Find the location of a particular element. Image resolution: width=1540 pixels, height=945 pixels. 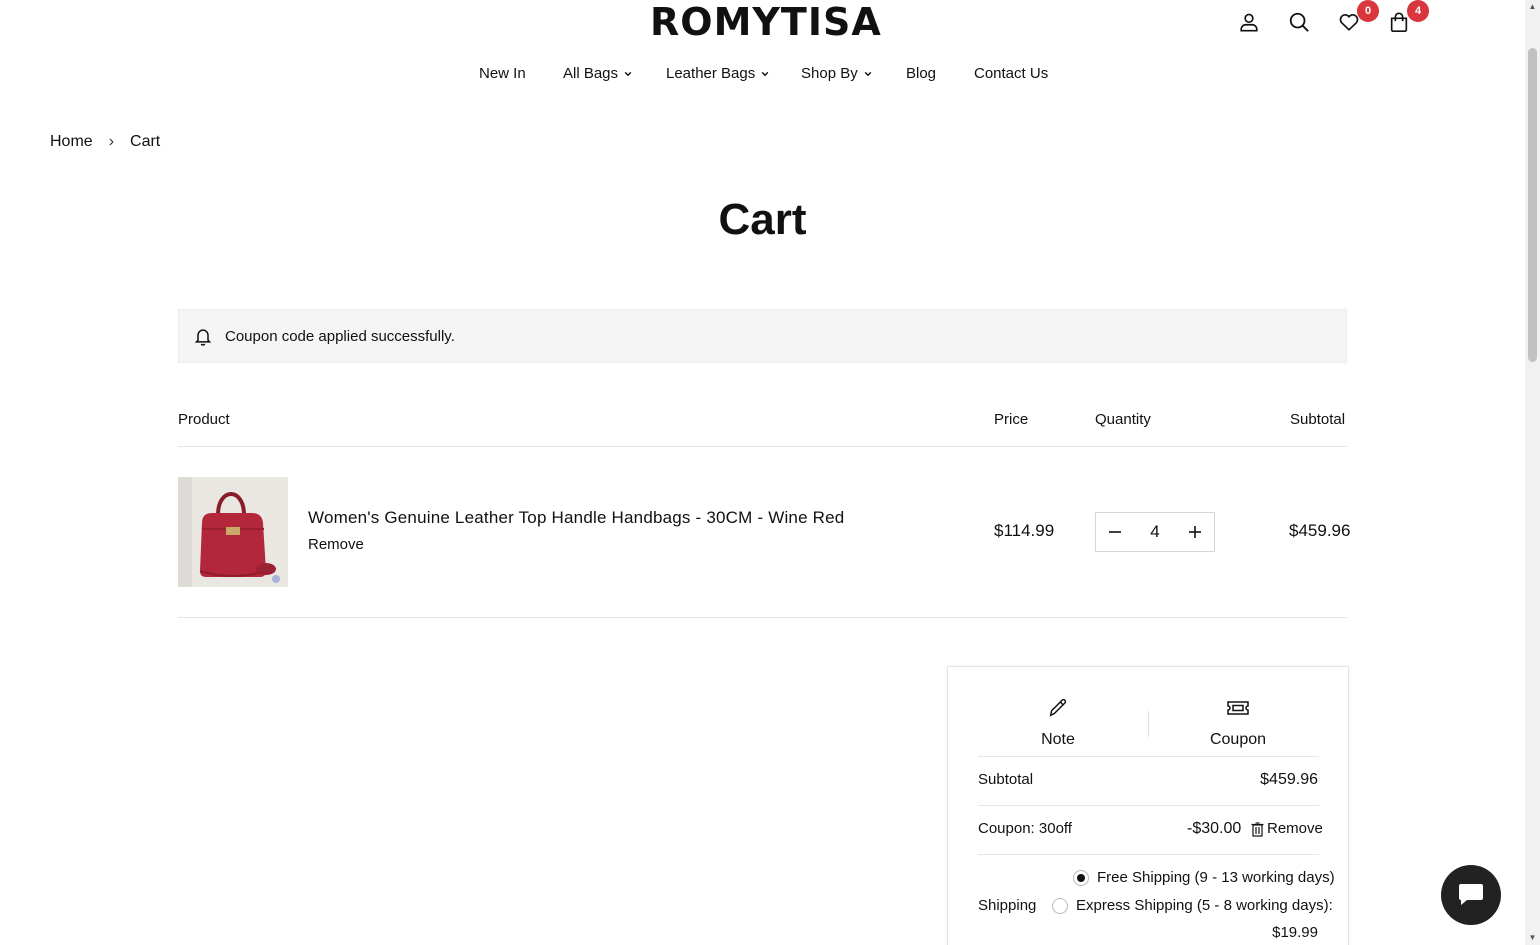

pencil-icon is located at coordinates (1058, 707).